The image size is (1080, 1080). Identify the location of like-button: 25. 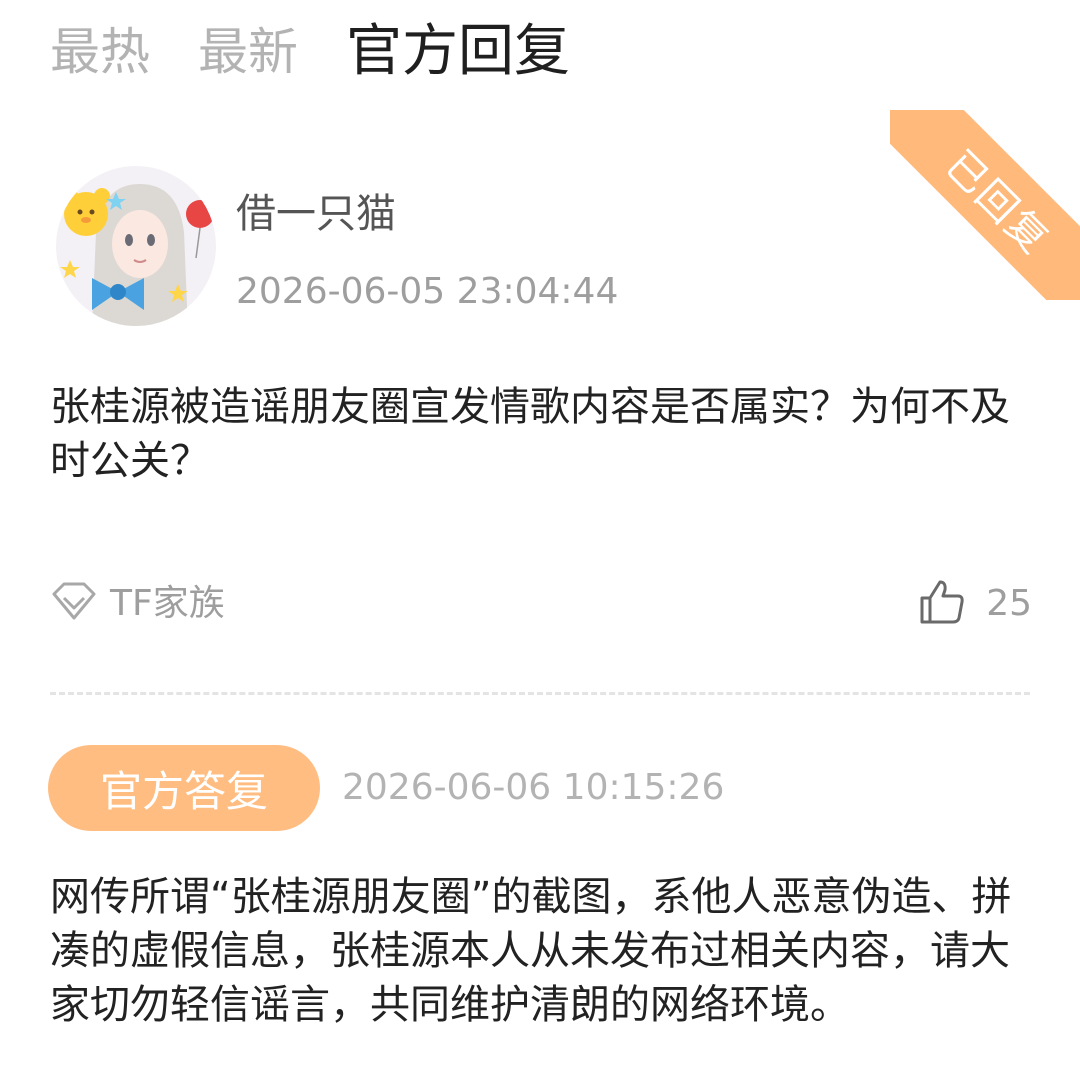
(975, 604).